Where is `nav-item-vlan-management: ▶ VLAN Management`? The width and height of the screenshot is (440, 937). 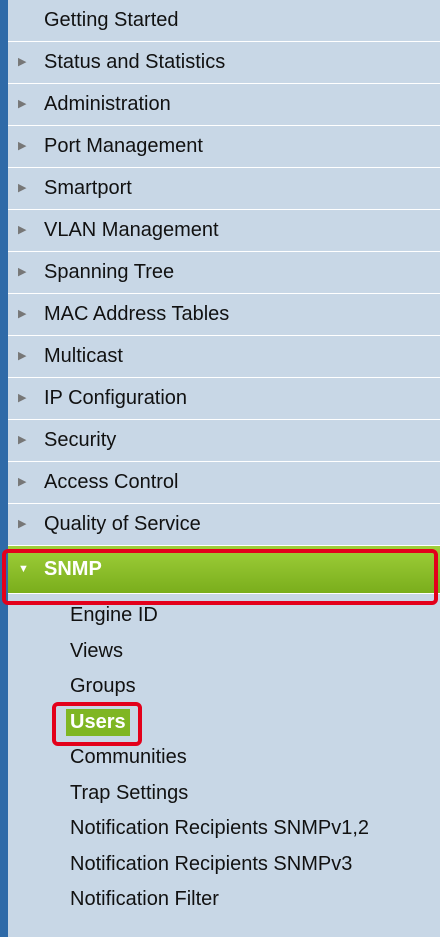
nav-item-vlan-management: ▶ VLAN Management is located at coordinates (224, 231).